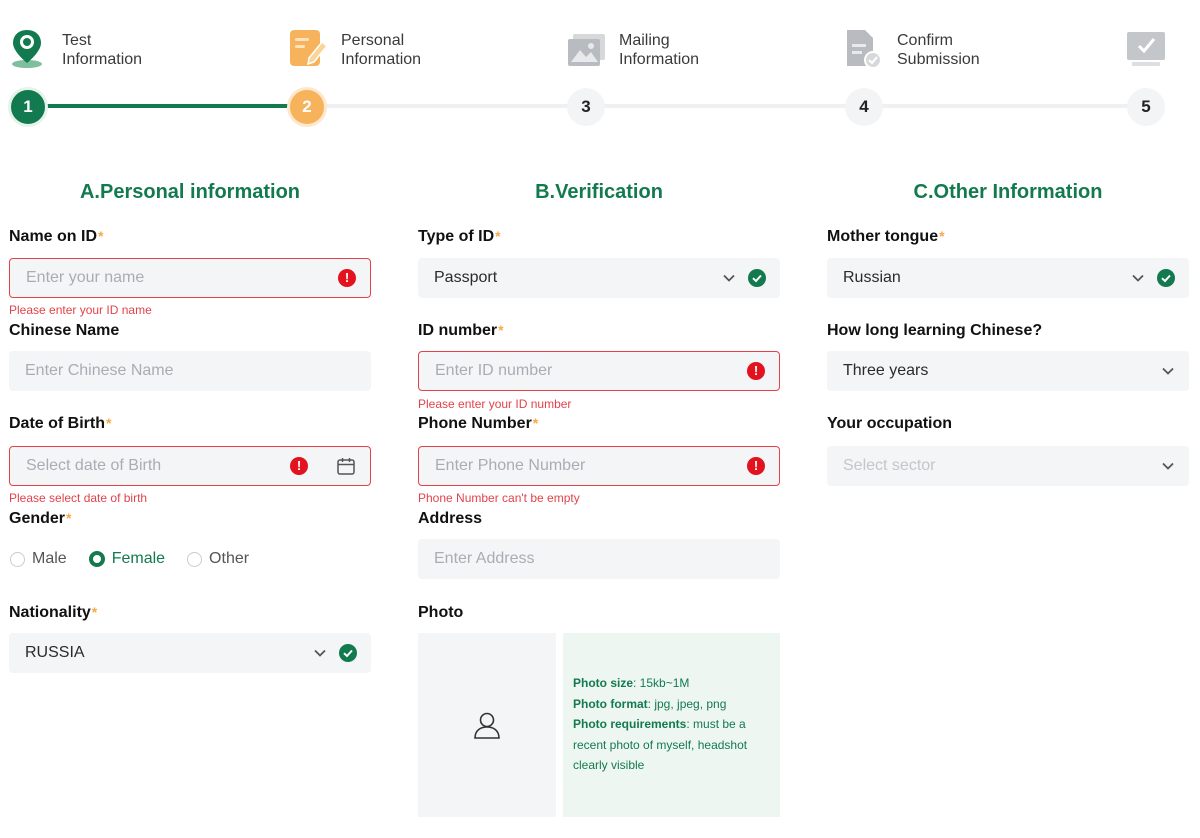 Image resolution: width=1200 pixels, height=838 pixels. What do you see at coordinates (85, 277) in the screenshot?
I see `name-on-id-placeholder: Enter your name` at bounding box center [85, 277].